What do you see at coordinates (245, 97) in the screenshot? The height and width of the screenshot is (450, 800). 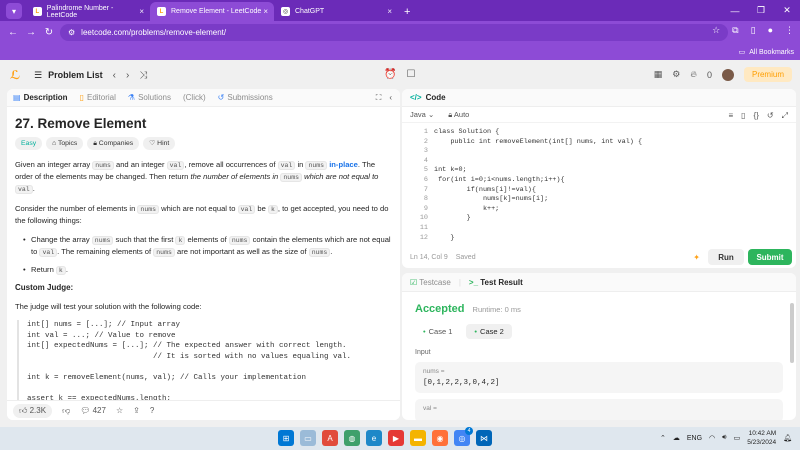 I see `tab-submissions: ↺ Submissions` at bounding box center [245, 97].